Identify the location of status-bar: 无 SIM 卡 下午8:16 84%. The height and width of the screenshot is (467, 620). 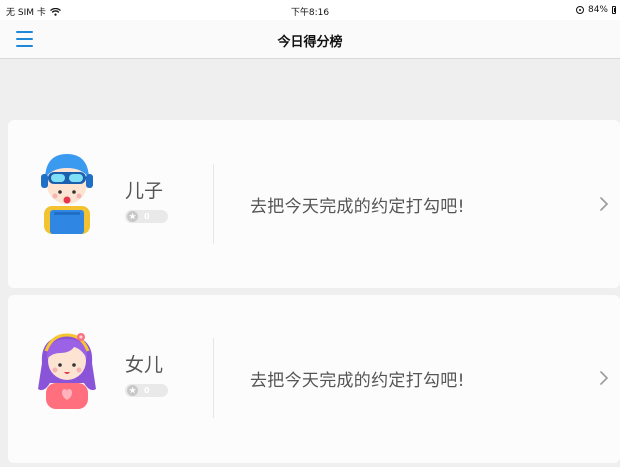
(310, 10).